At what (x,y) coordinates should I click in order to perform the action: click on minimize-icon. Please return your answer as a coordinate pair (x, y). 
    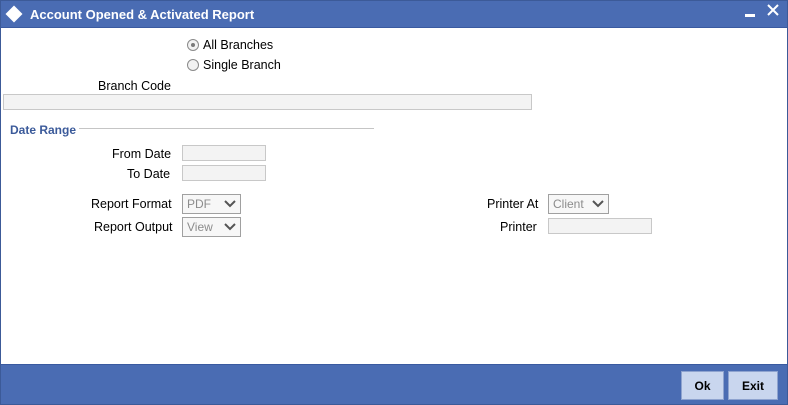
    Looking at the image, I should click on (750, 15).